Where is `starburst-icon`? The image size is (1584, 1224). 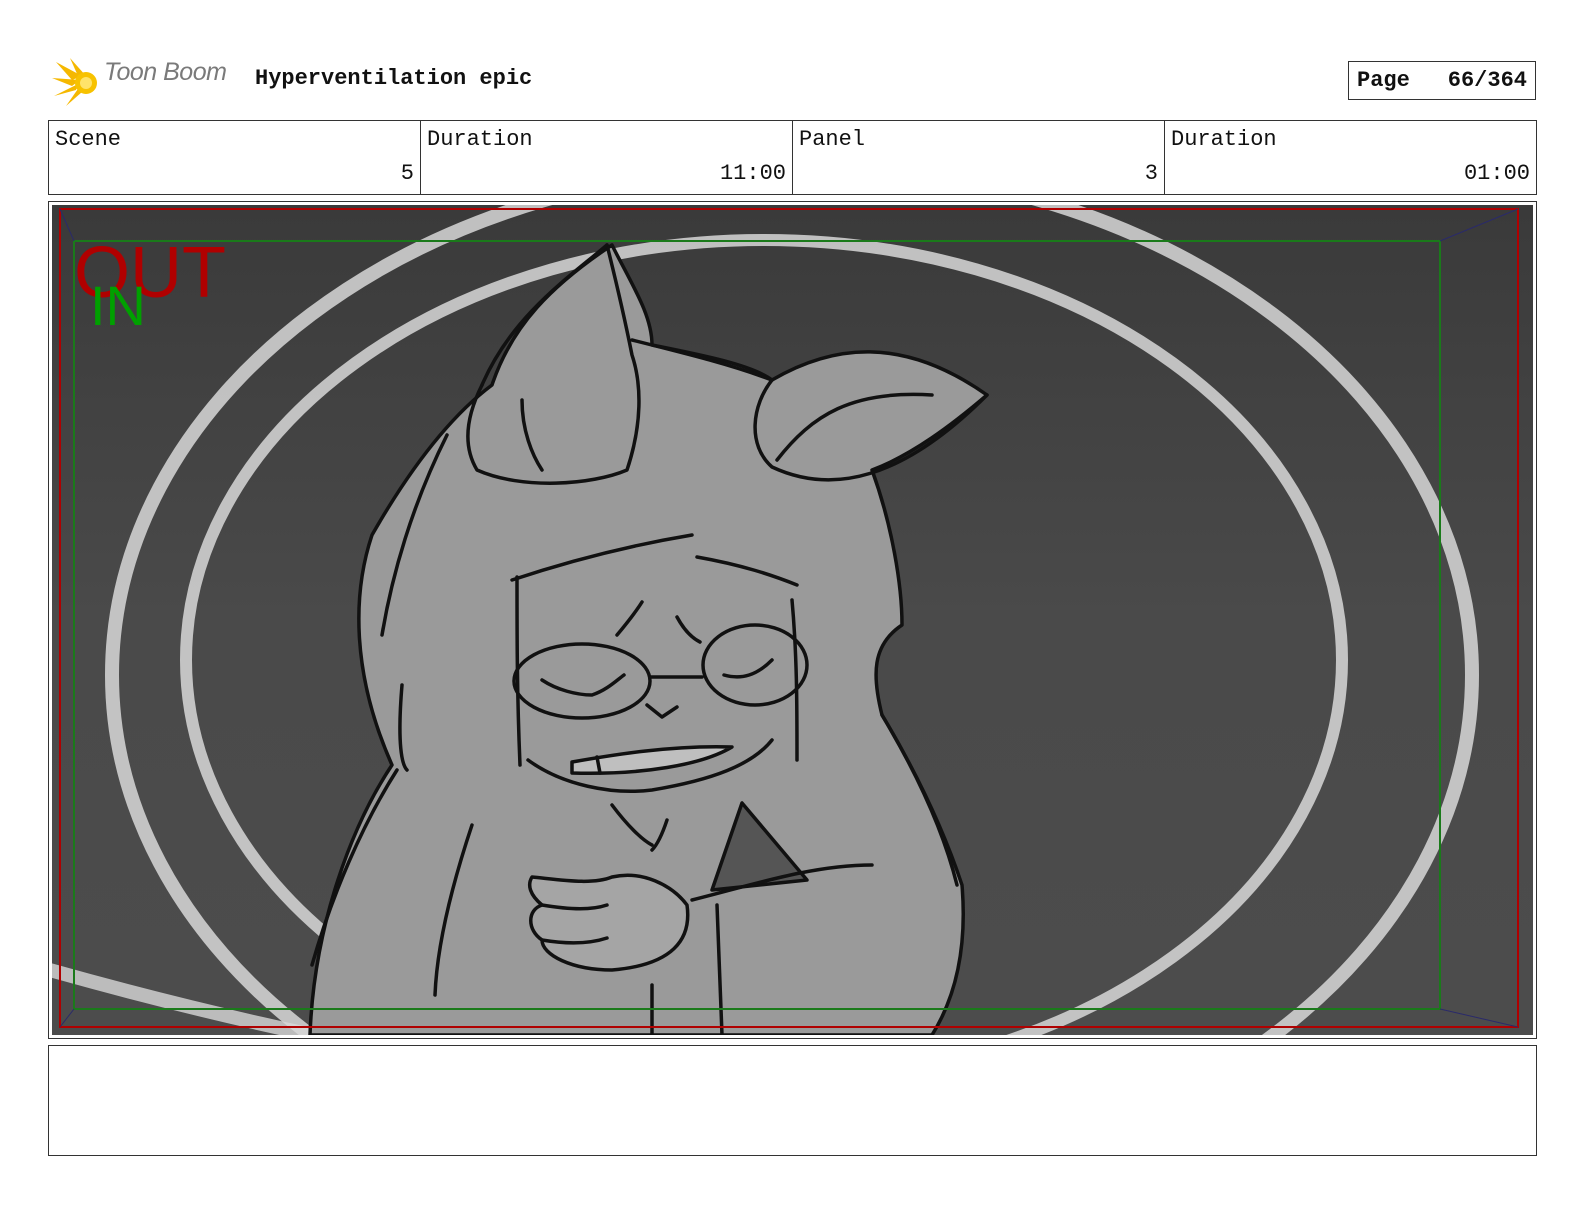 starburst-icon is located at coordinates (74, 82).